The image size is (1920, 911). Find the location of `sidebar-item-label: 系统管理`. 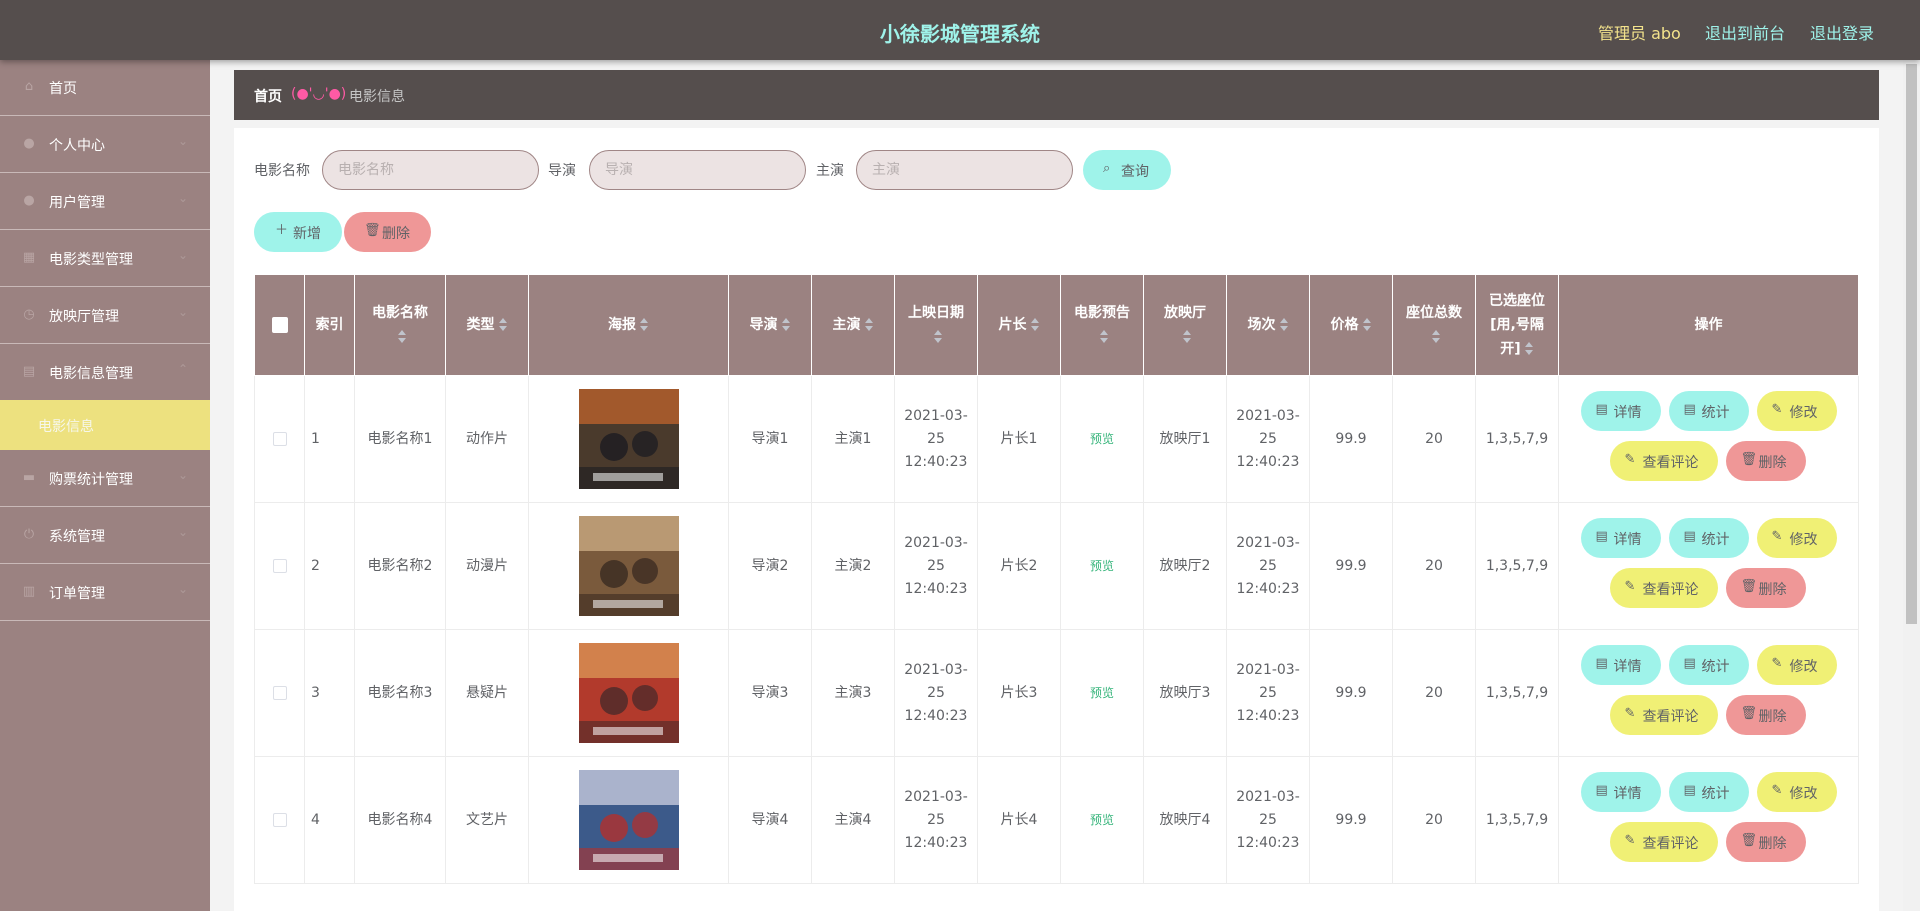

sidebar-item-label: 系统管理 is located at coordinates (77, 537).